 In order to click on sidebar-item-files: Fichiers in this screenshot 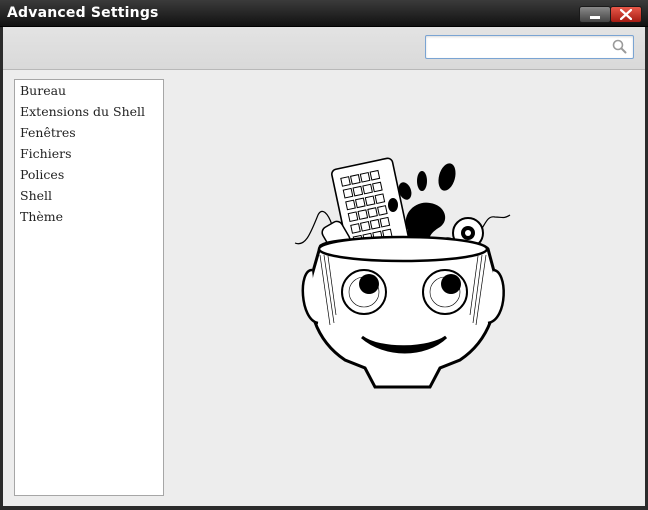, I will do `click(89, 153)`.